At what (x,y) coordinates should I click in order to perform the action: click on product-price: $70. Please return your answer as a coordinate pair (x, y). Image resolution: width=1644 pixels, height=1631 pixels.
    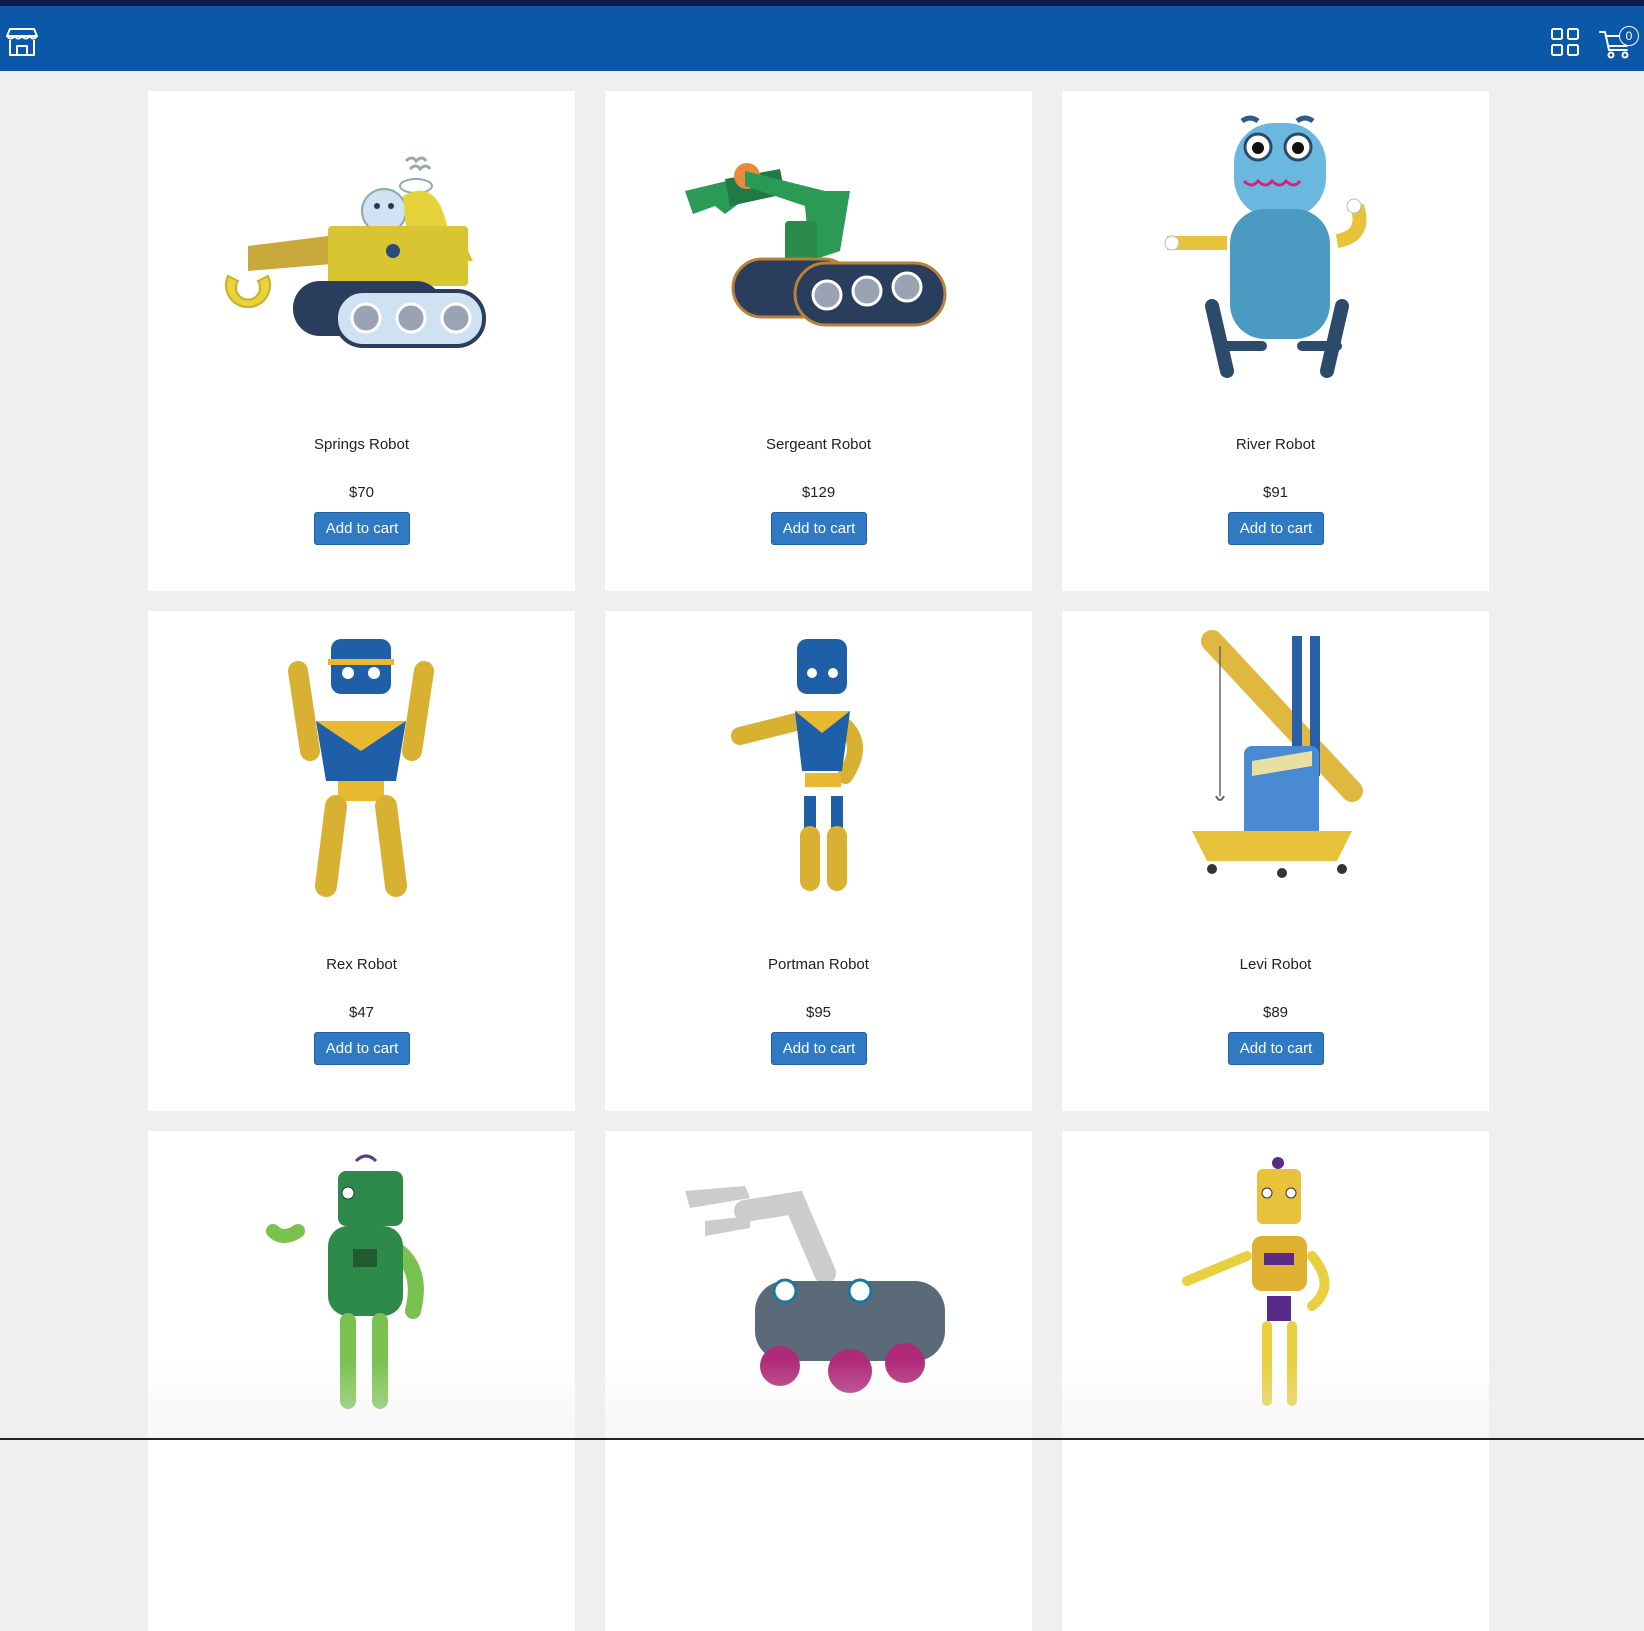
    Looking at the image, I should click on (361, 492).